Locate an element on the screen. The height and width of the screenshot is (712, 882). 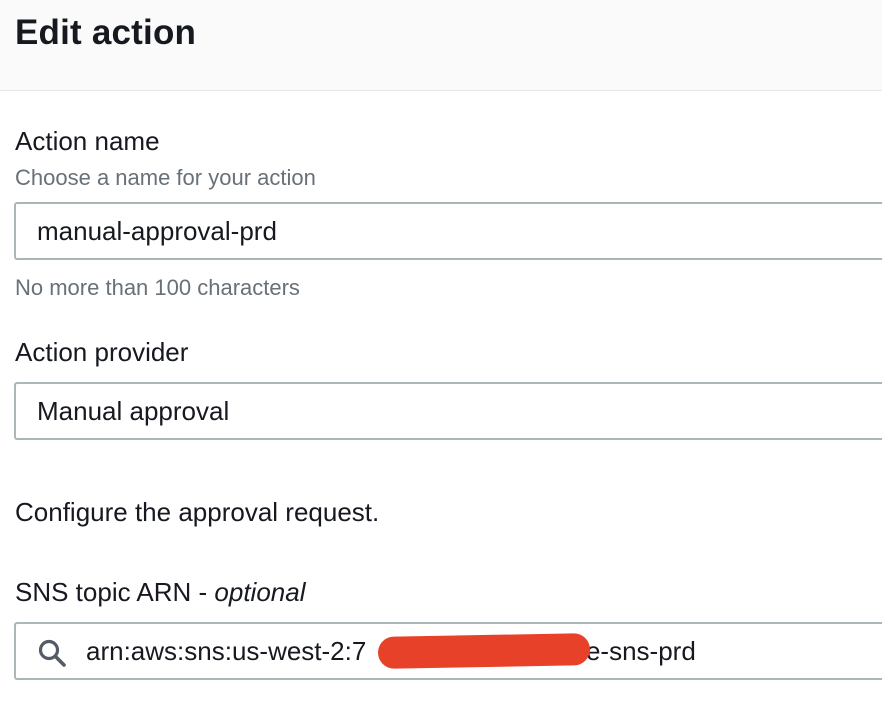
action-name-description: Choose a name for your action is located at coordinates (165, 177).